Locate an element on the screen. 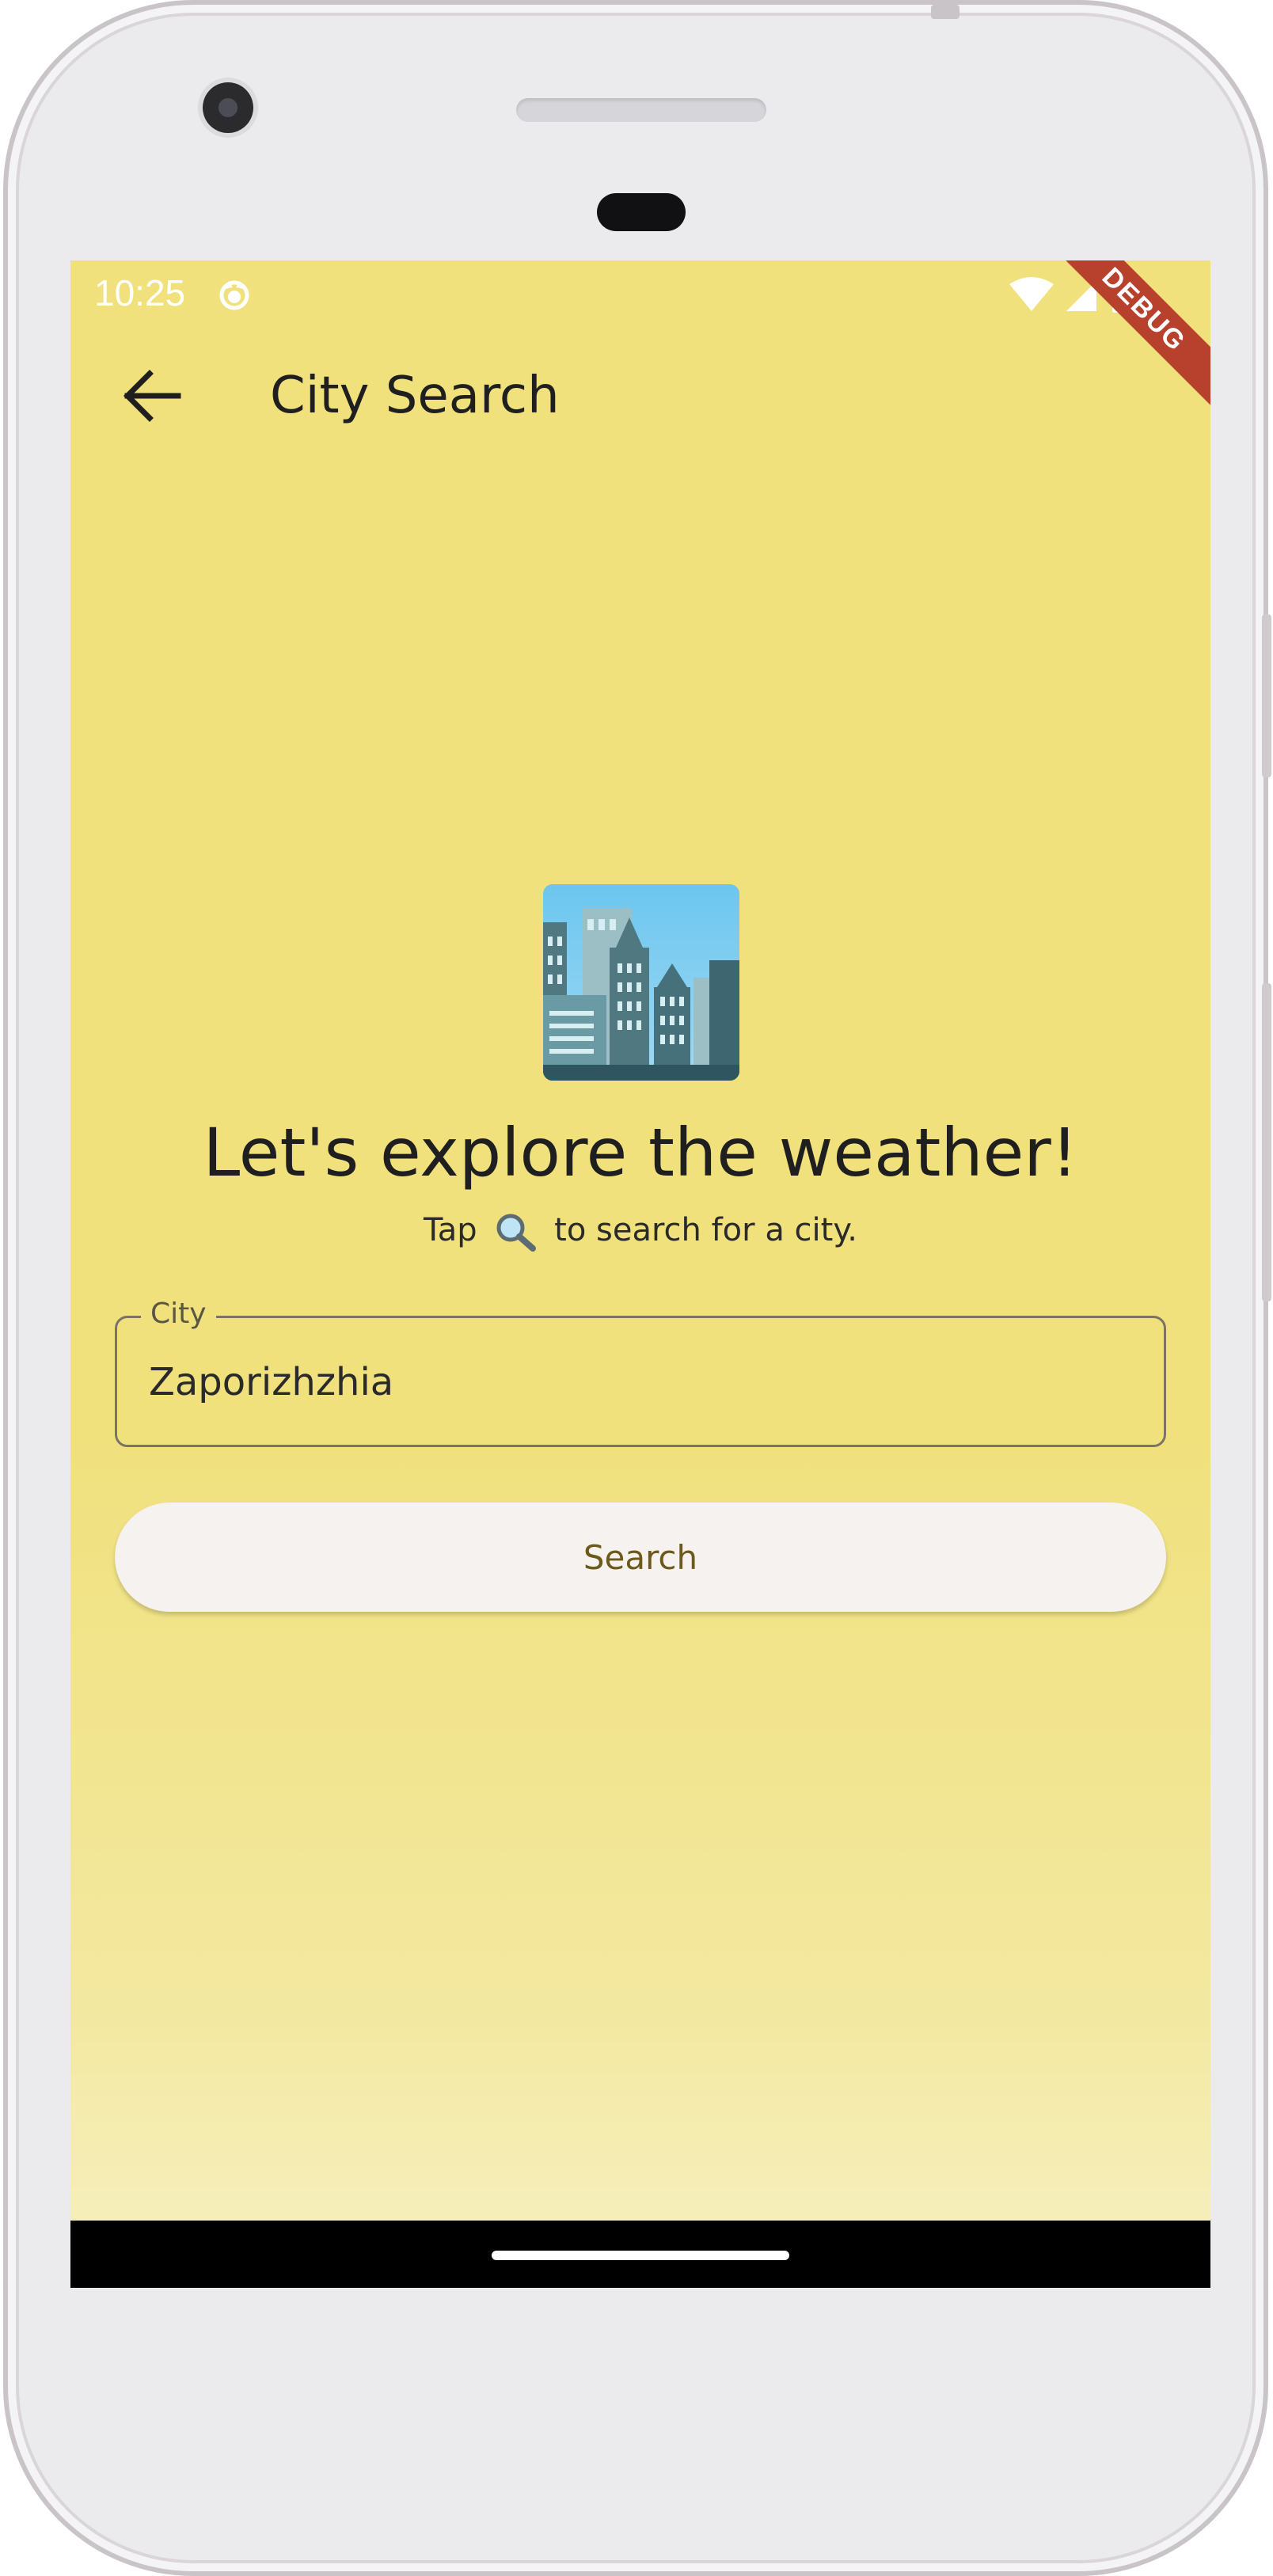 This screenshot has height=2576, width=1273. magnifier-icon is located at coordinates (516, 1233).